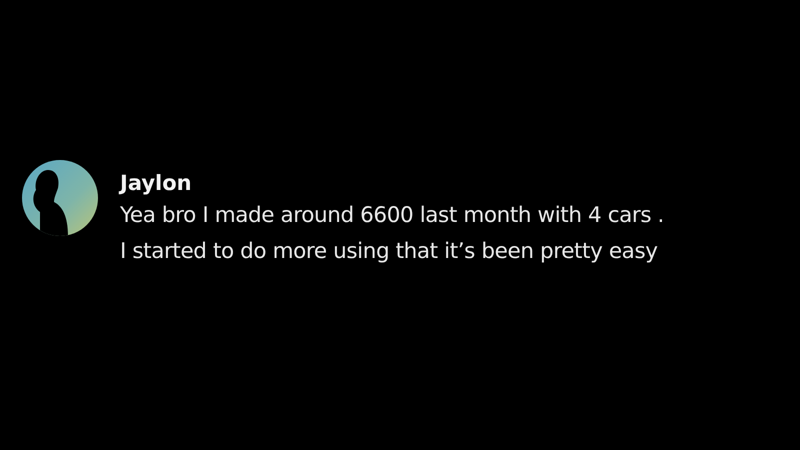 The width and height of the screenshot is (800, 450). I want to click on message-text: I started to do more using that it’s been pretty easy, so click(389, 252).